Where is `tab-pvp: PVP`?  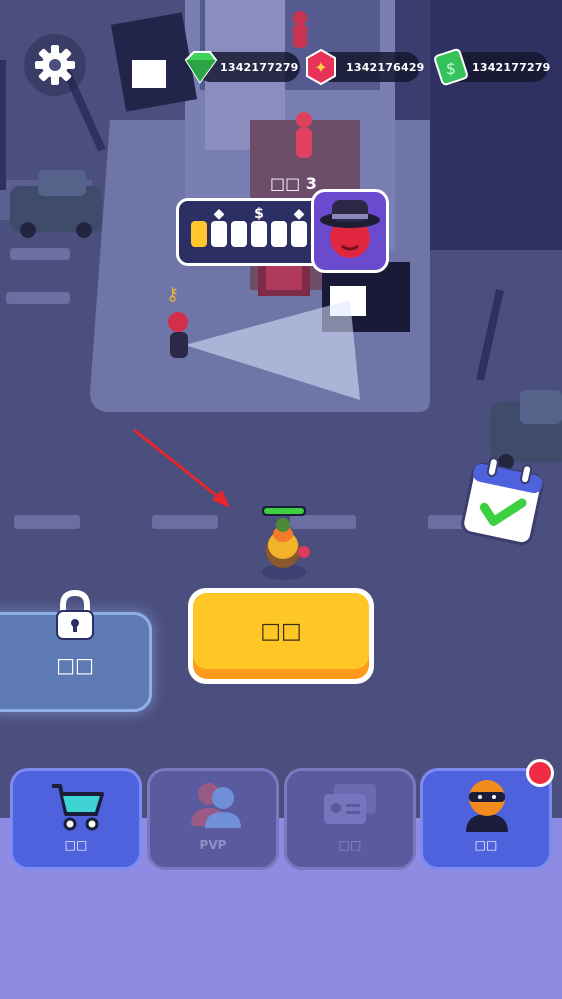
tab-pvp: PVP is located at coordinates (213, 819).